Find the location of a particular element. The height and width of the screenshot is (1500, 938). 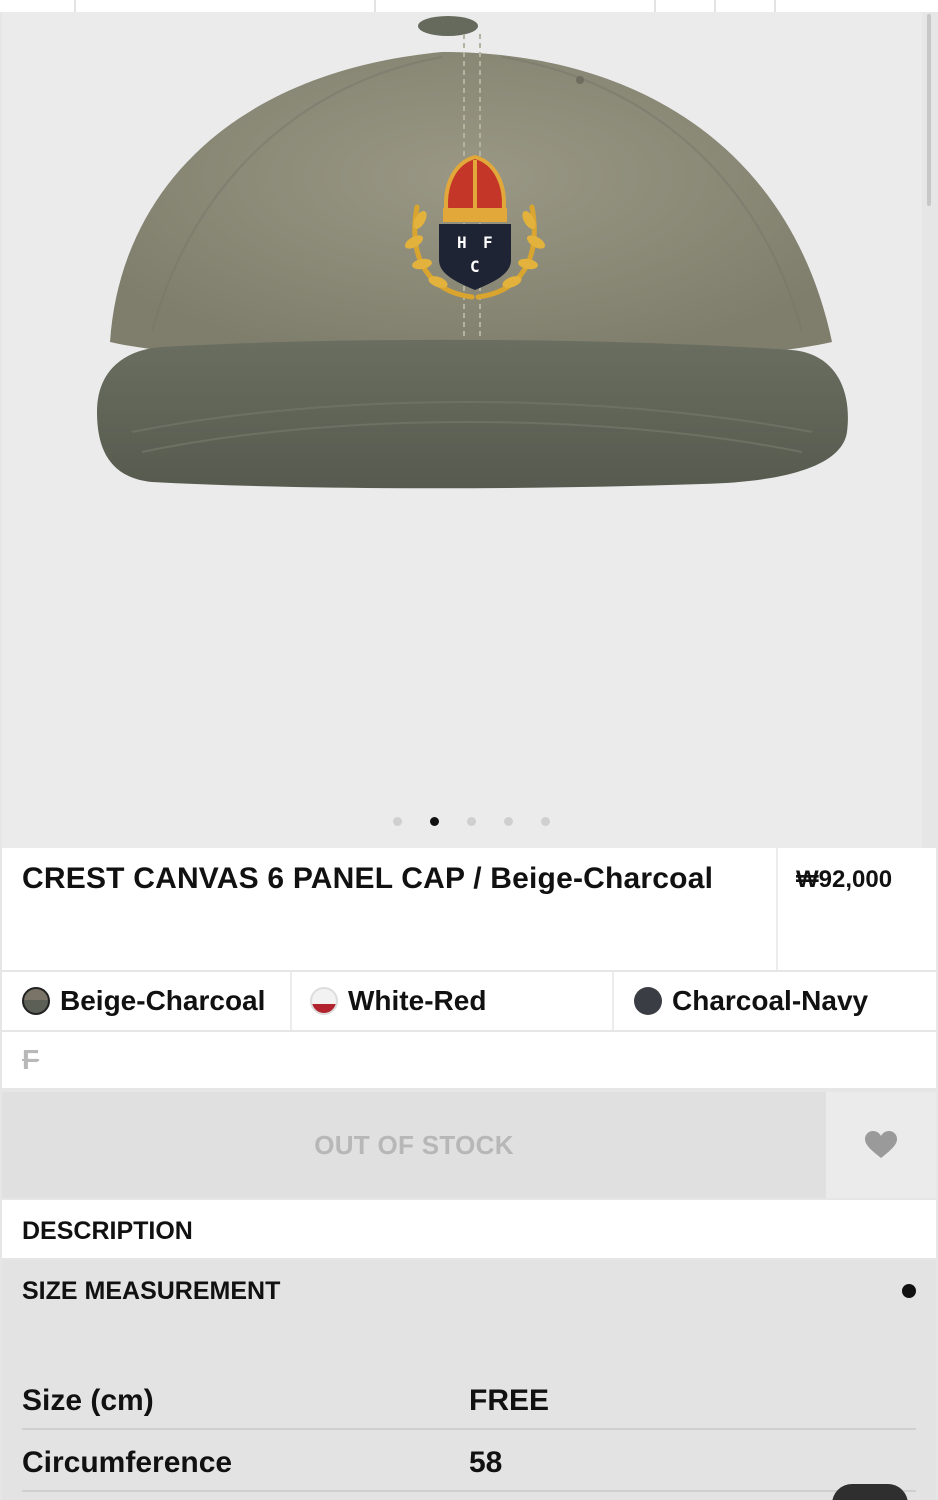

measurement-value: 58 is located at coordinates (486, 1462).